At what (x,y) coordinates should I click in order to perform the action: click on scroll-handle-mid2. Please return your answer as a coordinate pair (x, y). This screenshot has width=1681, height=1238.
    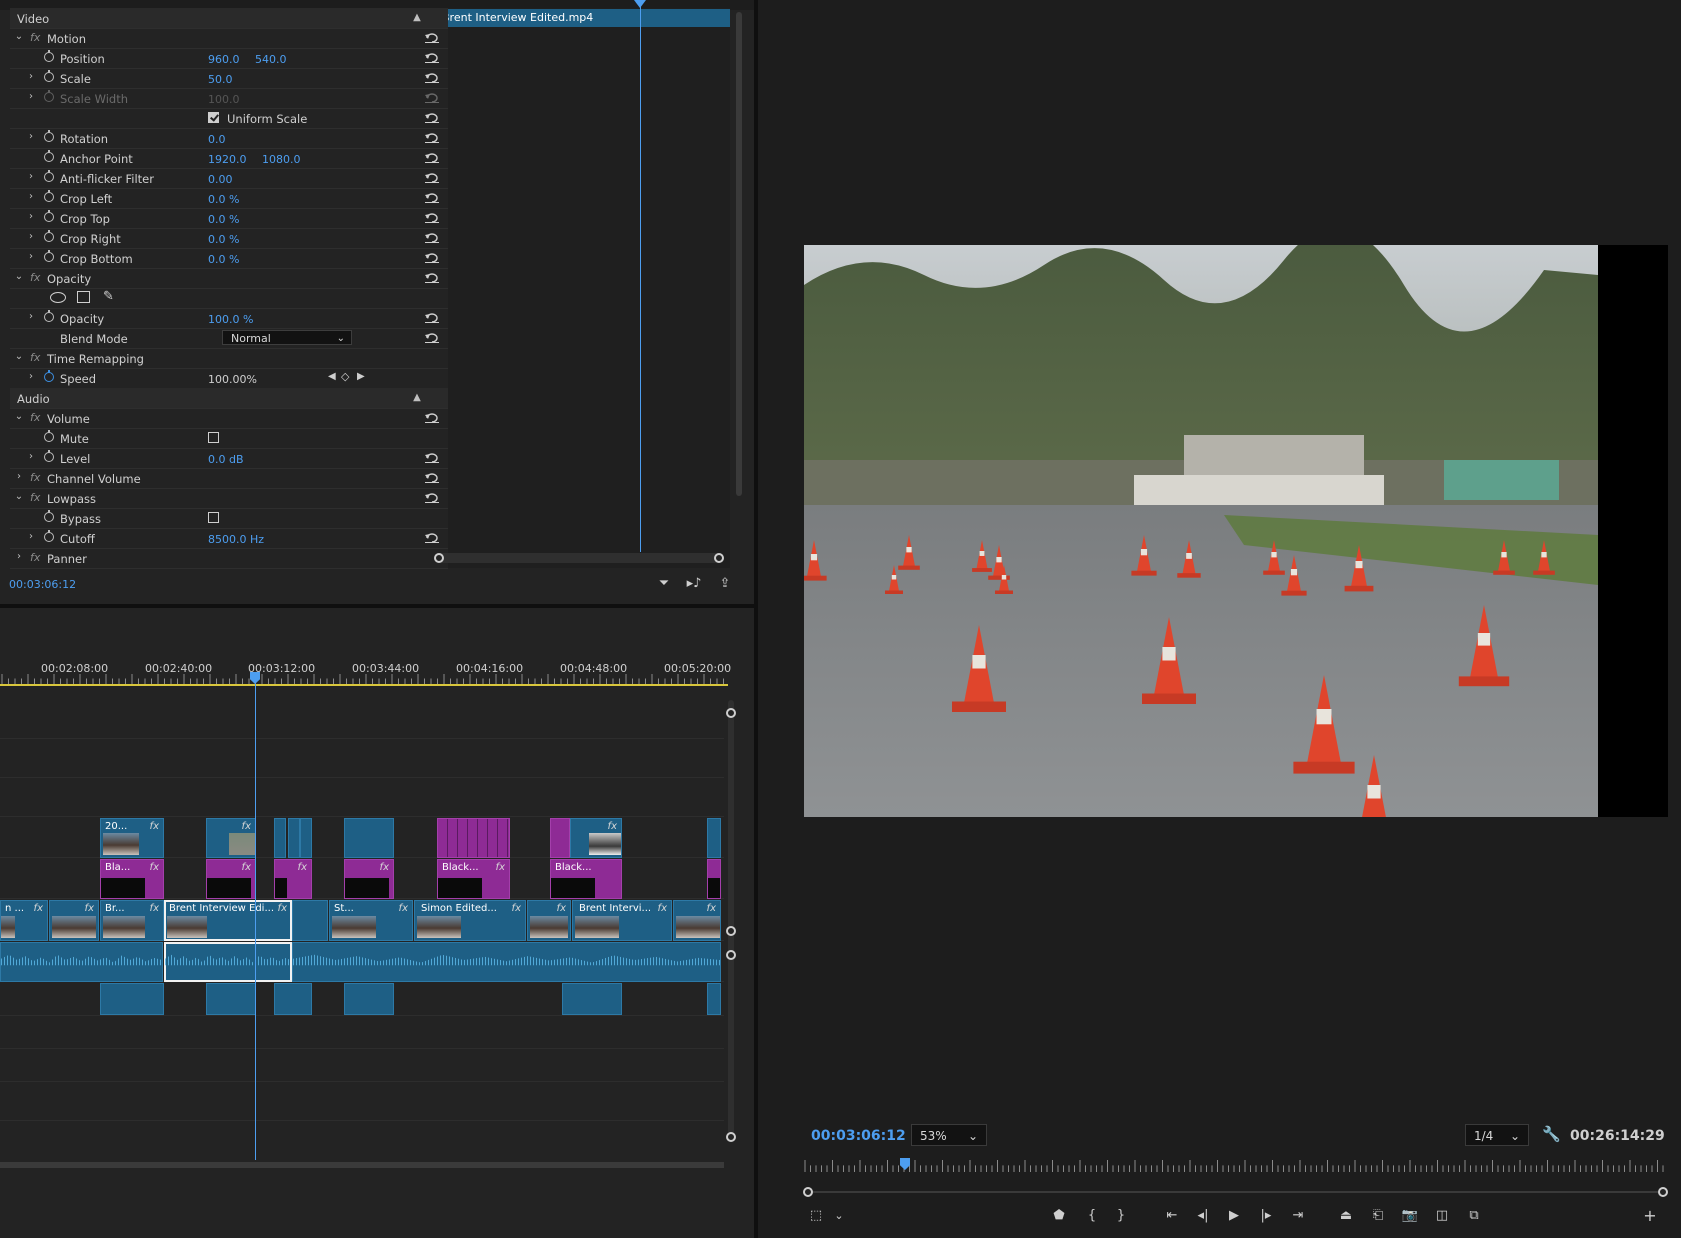
    Looking at the image, I should click on (731, 955).